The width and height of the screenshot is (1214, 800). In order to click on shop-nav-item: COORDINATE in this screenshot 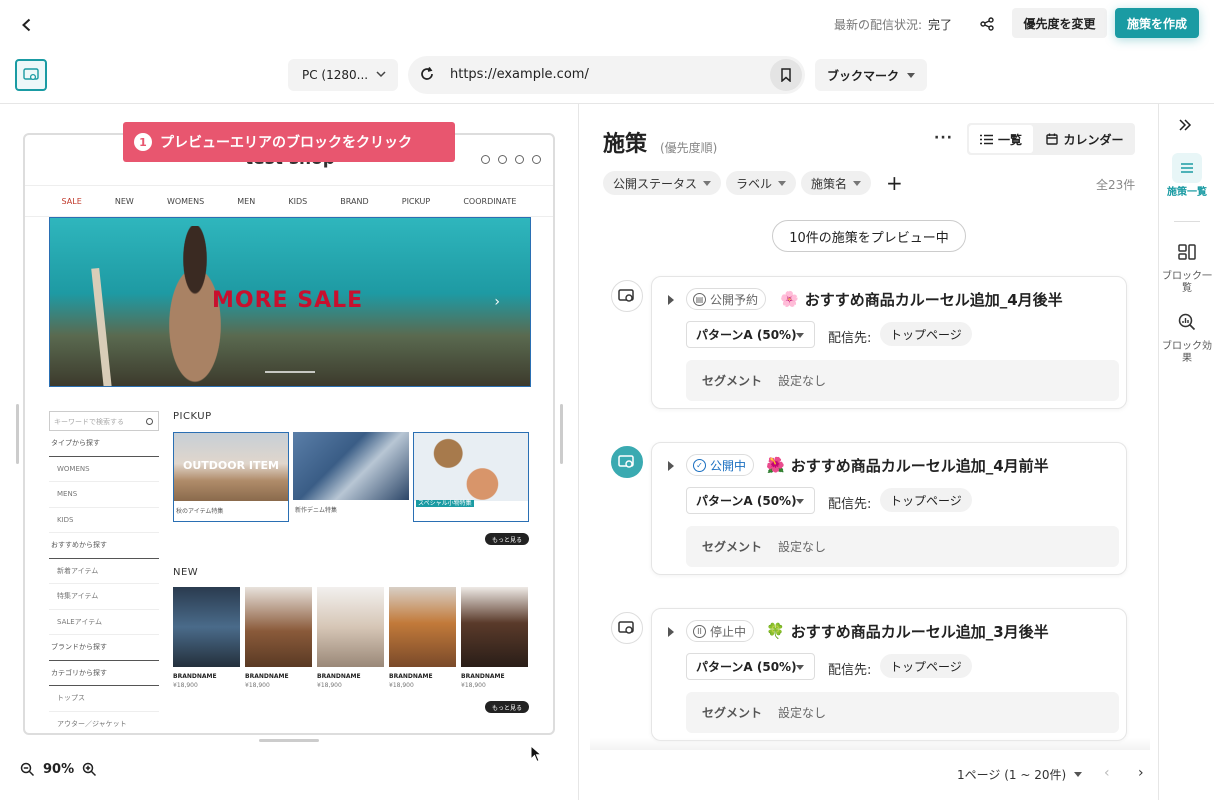, I will do `click(489, 201)`.